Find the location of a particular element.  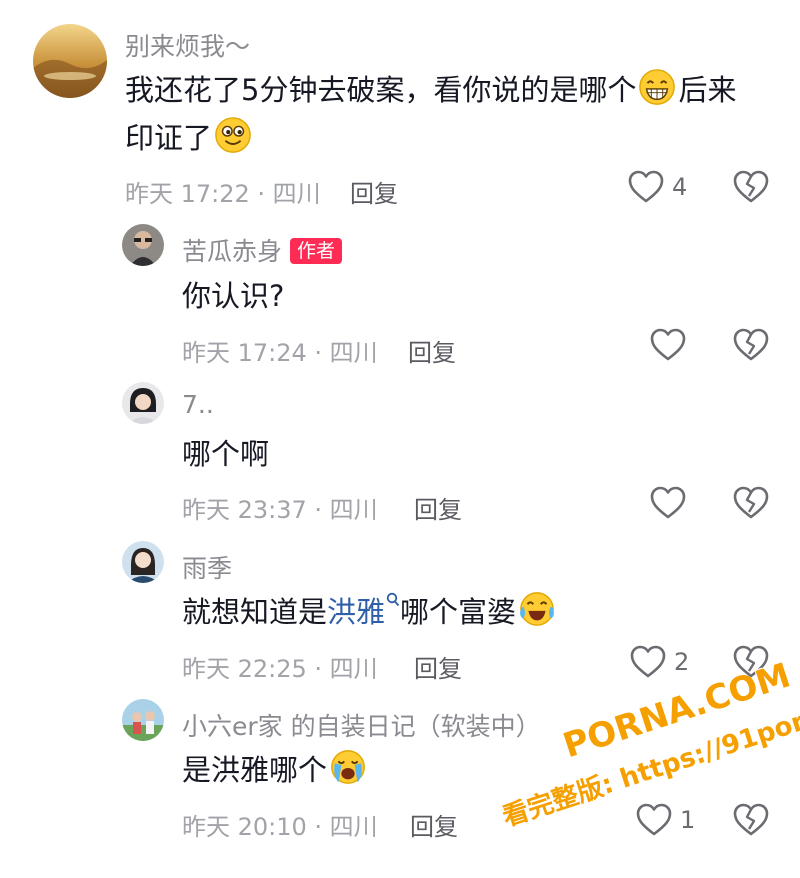

comment-text: 就想知道是洪雅 哪个富婆 is located at coordinates (370, 612).